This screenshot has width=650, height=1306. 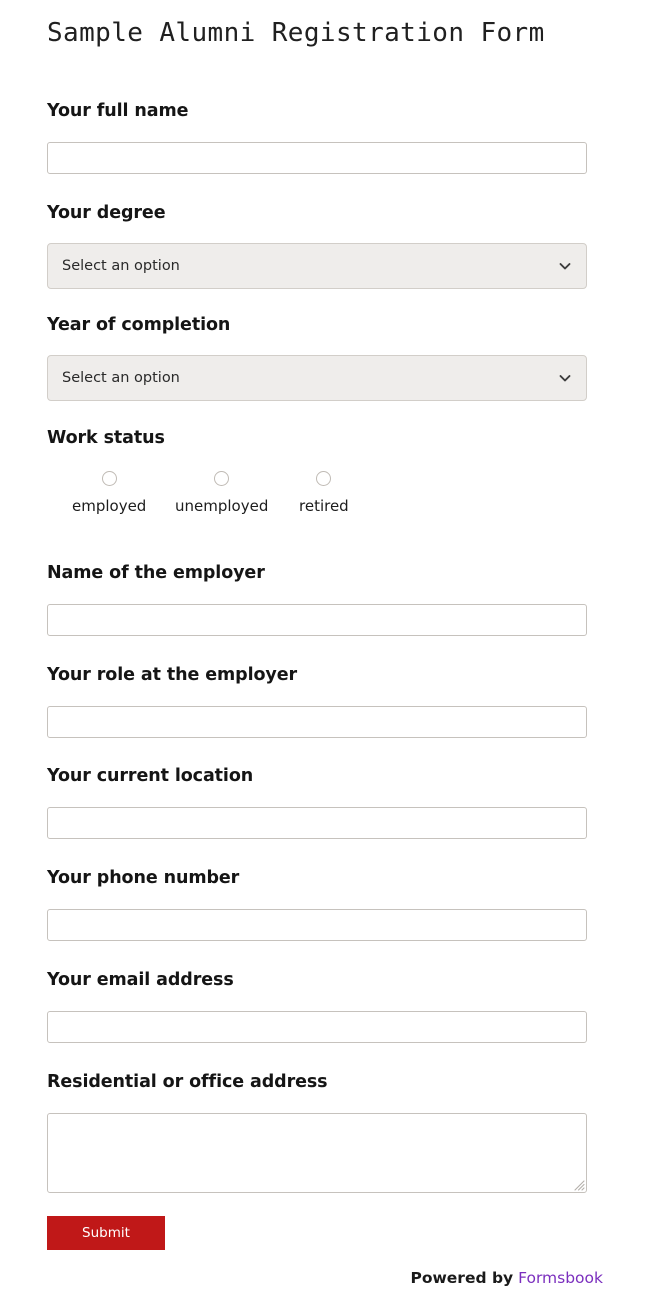 What do you see at coordinates (143, 878) in the screenshot?
I see `field-label-phone: Your phone number` at bounding box center [143, 878].